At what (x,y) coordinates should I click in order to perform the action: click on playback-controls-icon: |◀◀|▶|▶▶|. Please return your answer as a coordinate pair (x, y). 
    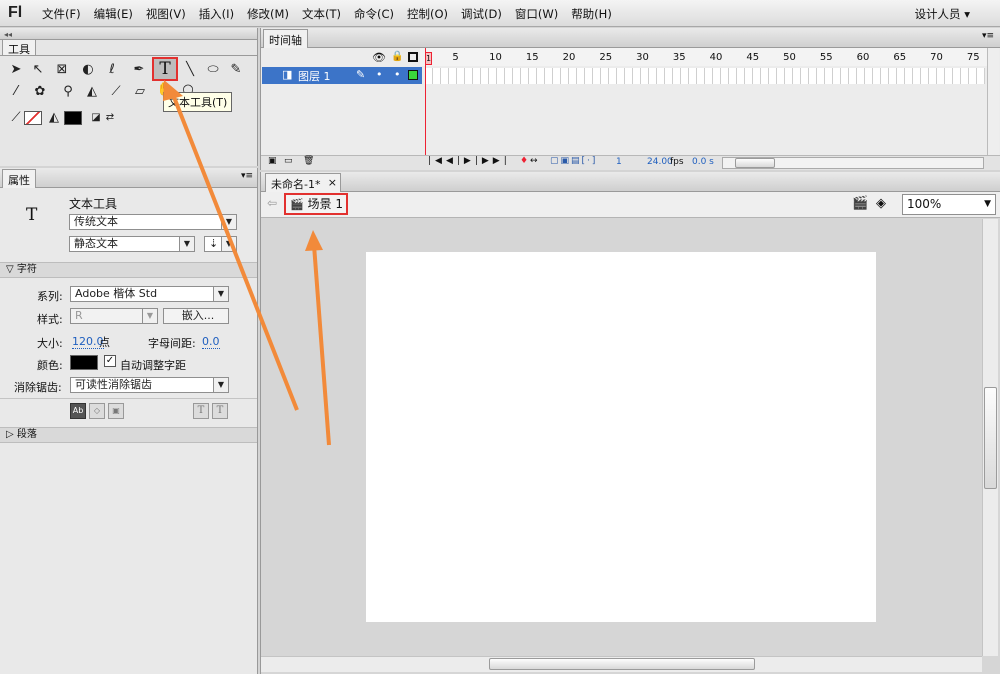
    Looking at the image, I should click on (469, 161).